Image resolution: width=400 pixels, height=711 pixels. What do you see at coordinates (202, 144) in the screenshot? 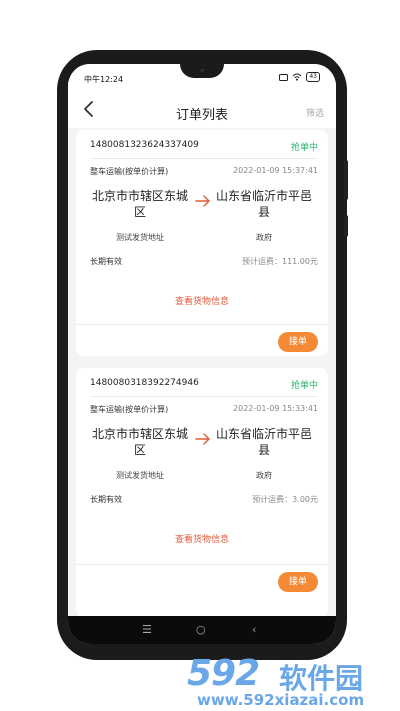
I see `card-header: 1480081323624337409 抢单中` at bounding box center [202, 144].